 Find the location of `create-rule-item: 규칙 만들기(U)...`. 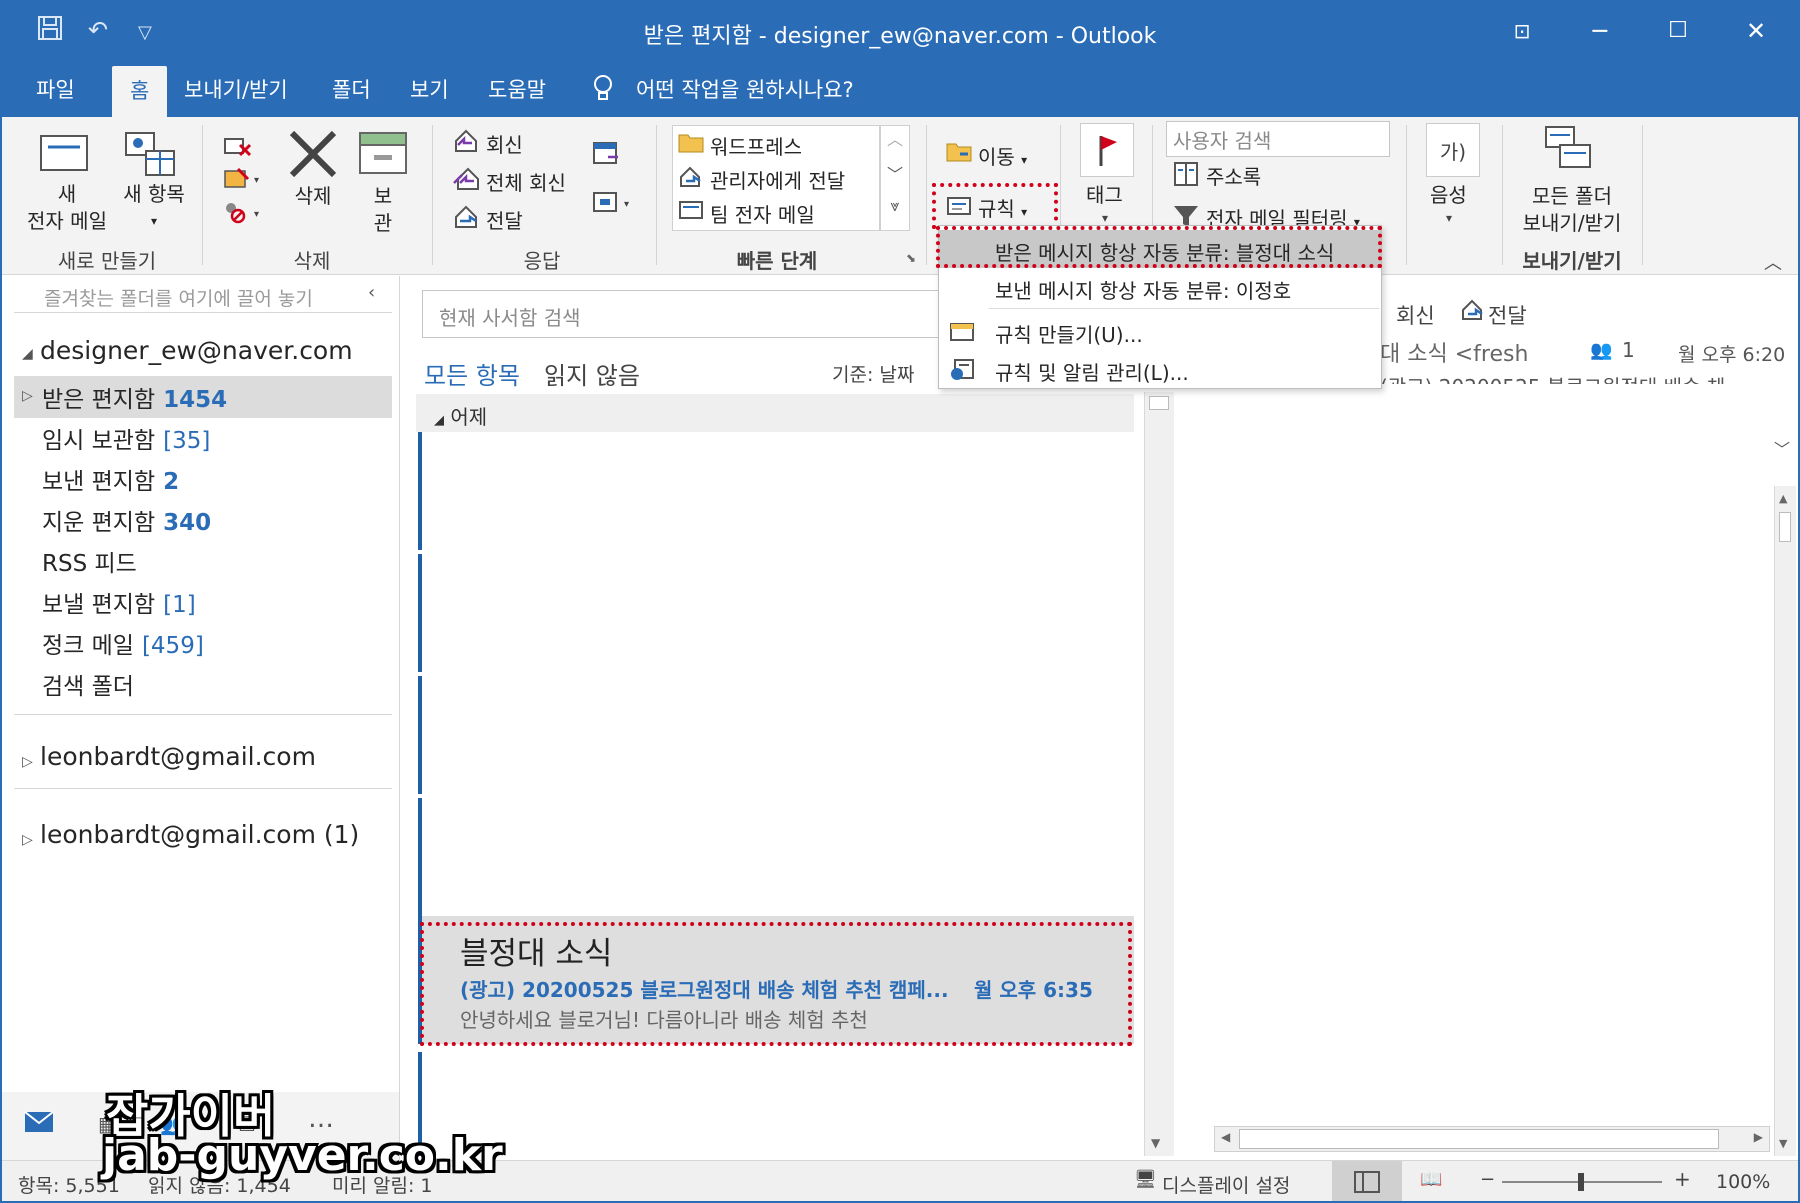

create-rule-item: 규칙 만들기(U)... is located at coordinates (1160, 331).